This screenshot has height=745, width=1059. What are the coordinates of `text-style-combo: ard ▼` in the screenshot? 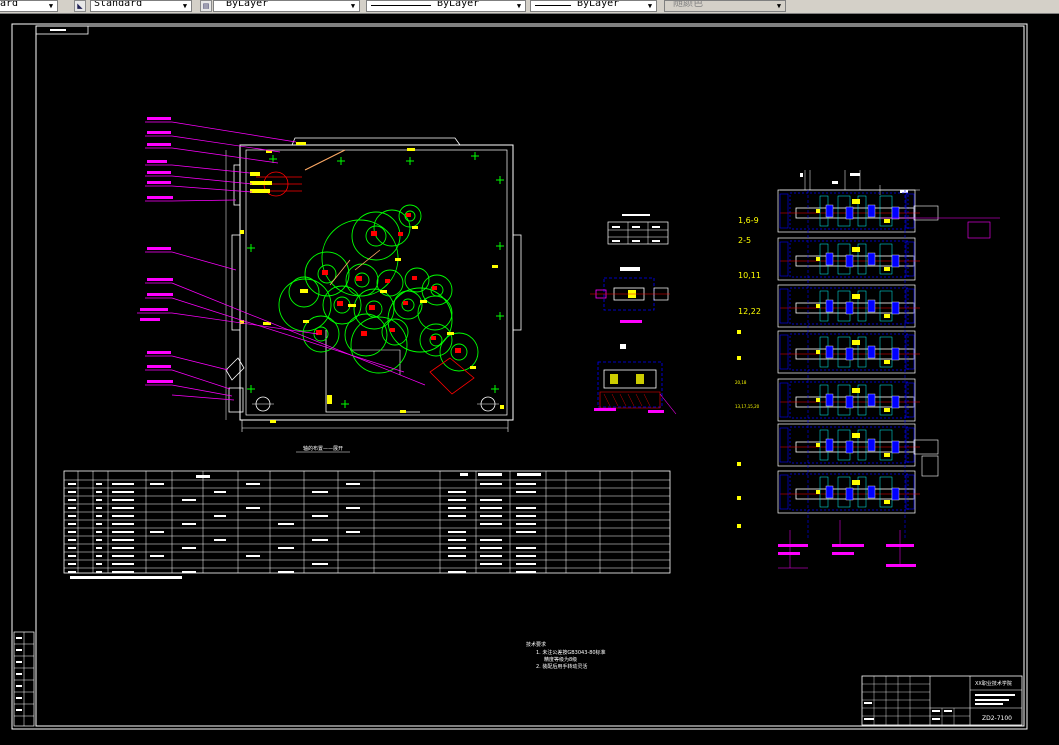 It's located at (29, 6).